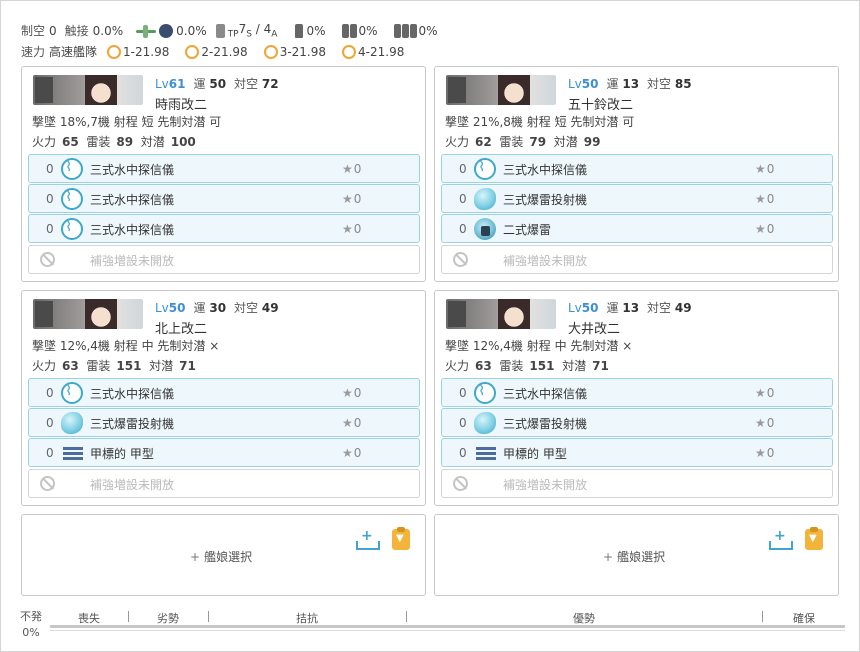  I want to click on ship-stats-line-1: 撃墜 12%,4機 射程 中 先制対潜 ×, so click(539, 346).